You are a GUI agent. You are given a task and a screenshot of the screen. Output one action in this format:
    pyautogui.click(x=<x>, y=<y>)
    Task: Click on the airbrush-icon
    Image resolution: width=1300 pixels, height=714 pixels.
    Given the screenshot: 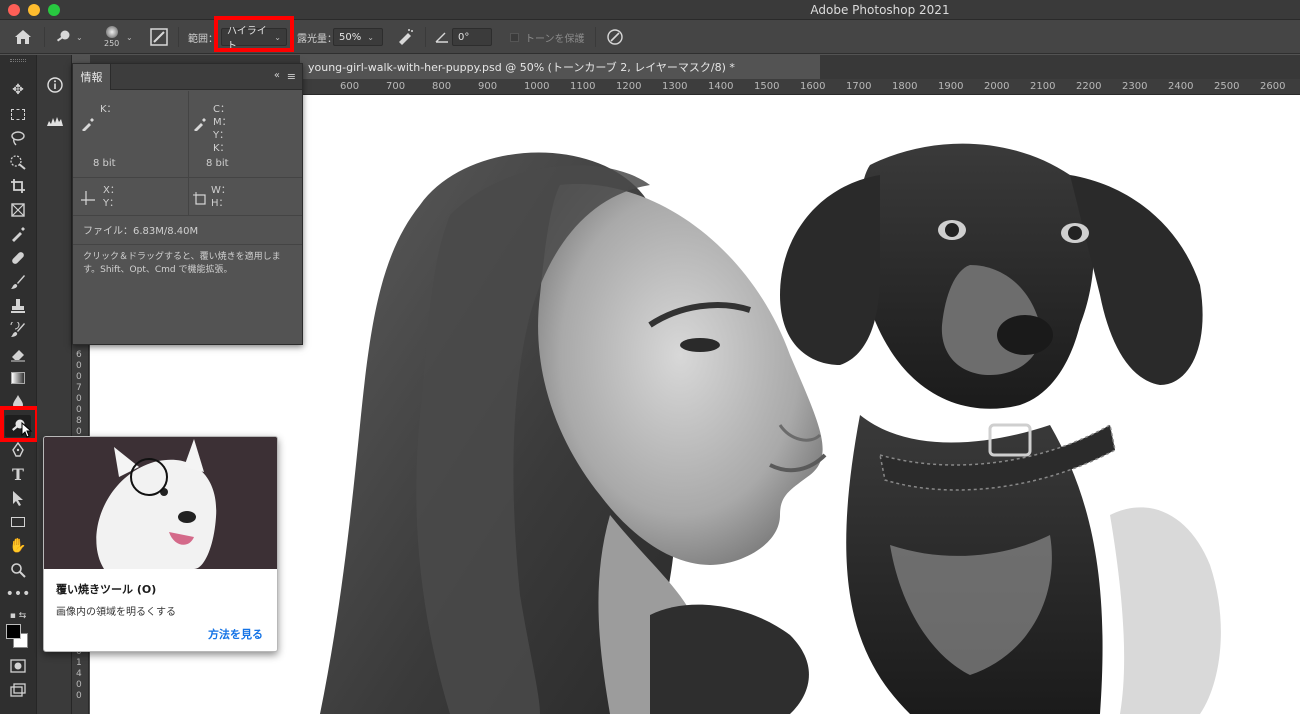 What is the action you would take?
    pyautogui.click(x=406, y=37)
    